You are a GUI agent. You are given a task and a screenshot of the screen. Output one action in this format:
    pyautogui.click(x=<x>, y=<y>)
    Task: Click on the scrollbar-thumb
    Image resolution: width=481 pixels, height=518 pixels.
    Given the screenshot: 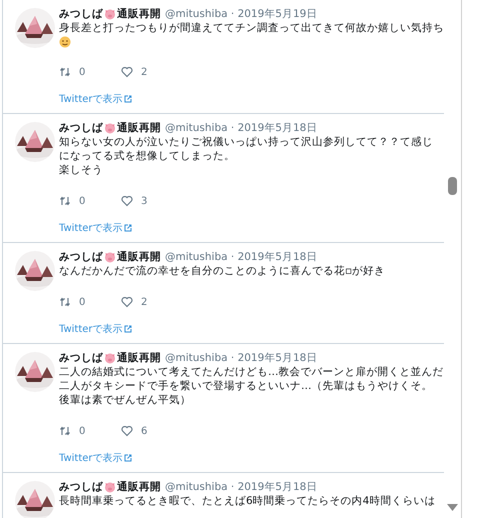 What is the action you would take?
    pyautogui.click(x=452, y=186)
    